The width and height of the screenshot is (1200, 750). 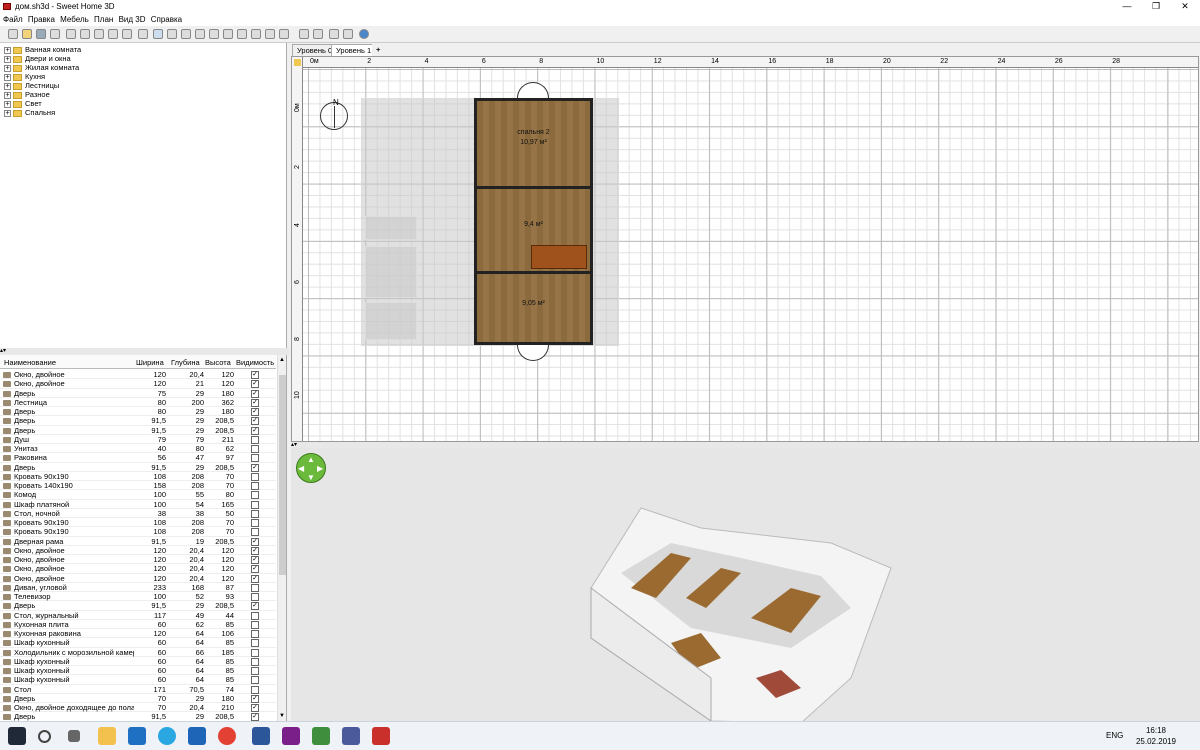 I want to click on clock-time: 16:18, so click(x=1156, y=730).